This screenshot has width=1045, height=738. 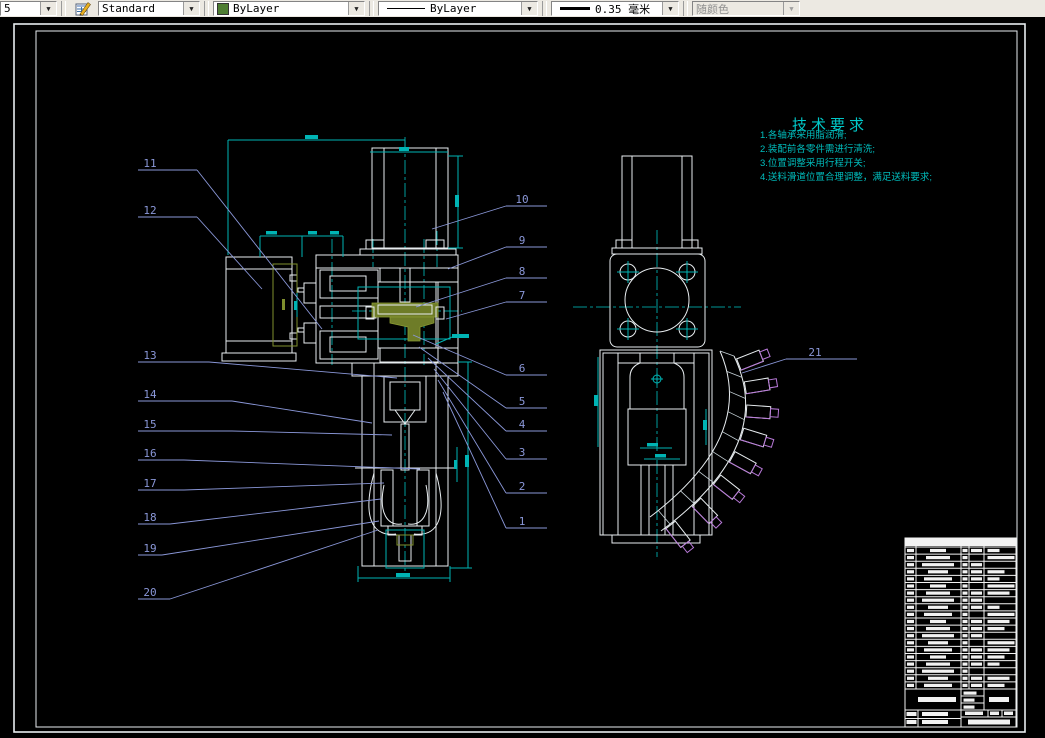 What do you see at coordinates (522, 424) in the screenshot?
I see `callout-label: 4` at bounding box center [522, 424].